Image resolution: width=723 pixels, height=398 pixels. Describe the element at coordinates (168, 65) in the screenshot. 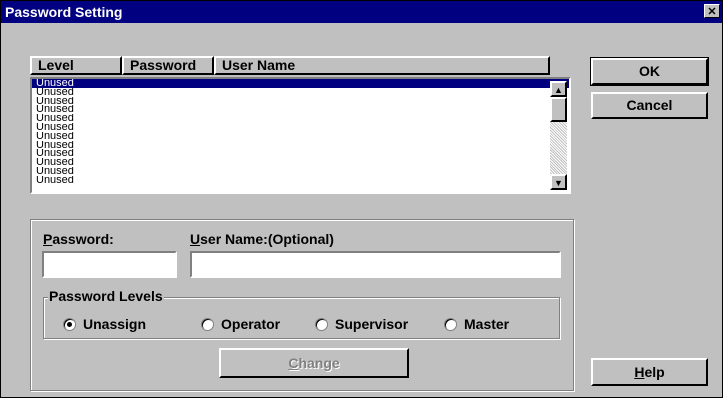

I see `column-header-password: Password` at that location.